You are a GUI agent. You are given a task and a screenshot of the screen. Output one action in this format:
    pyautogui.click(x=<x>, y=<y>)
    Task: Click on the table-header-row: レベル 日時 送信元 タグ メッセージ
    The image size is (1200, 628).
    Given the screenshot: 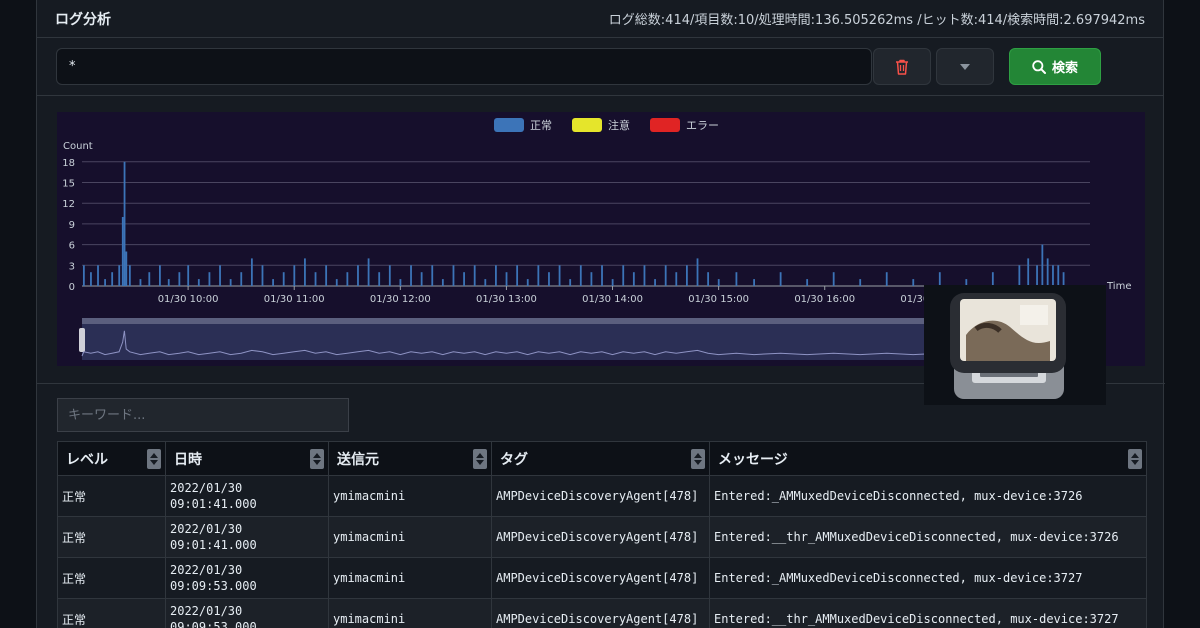 What is the action you would take?
    pyautogui.click(x=602, y=458)
    